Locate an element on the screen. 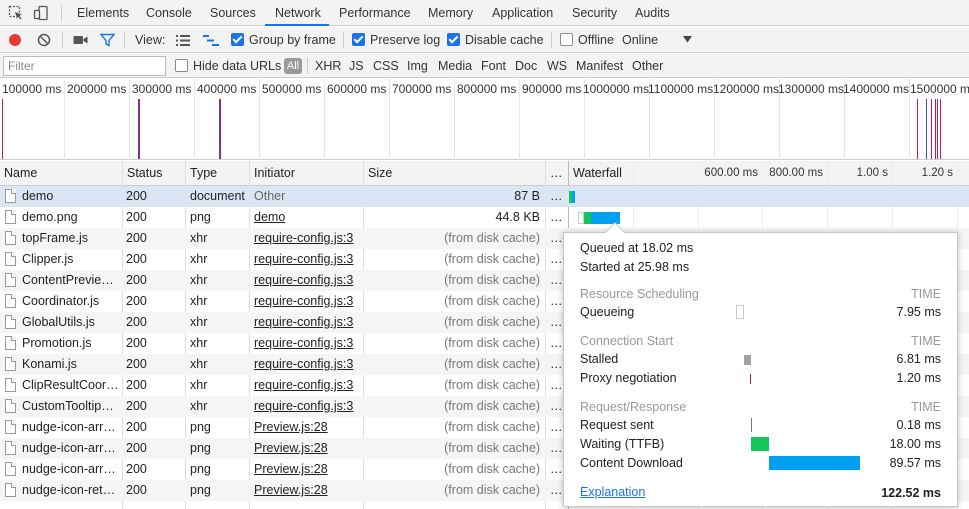 The width and height of the screenshot is (969, 509). inspect-element-icon is located at coordinates (16, 13).